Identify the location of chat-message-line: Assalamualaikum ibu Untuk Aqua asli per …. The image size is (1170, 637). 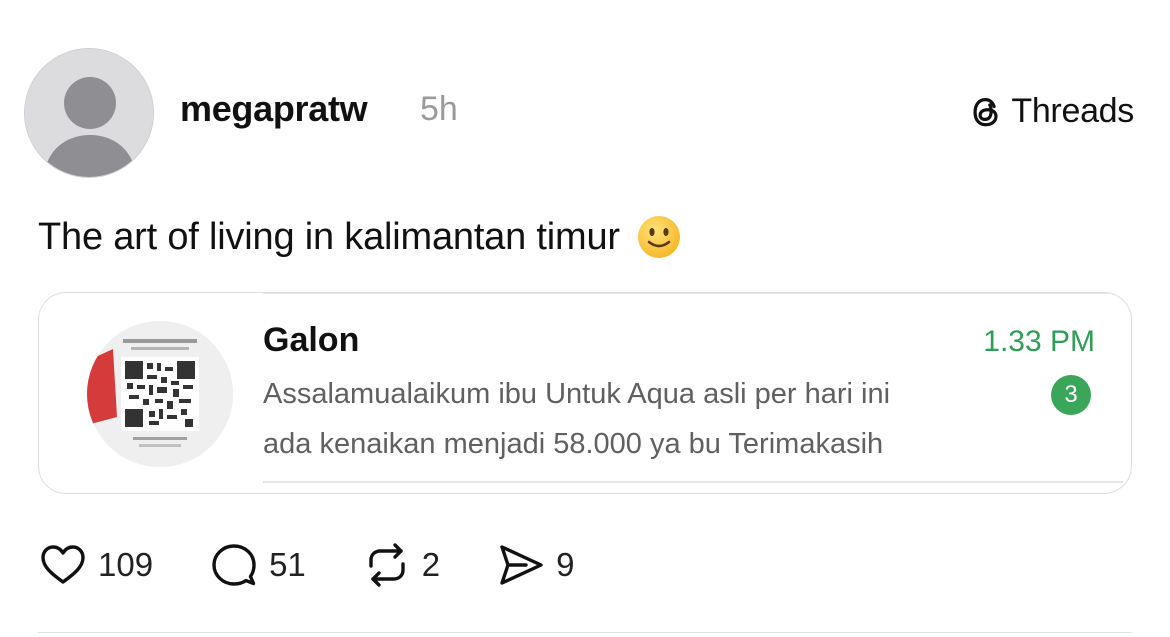
(577, 394).